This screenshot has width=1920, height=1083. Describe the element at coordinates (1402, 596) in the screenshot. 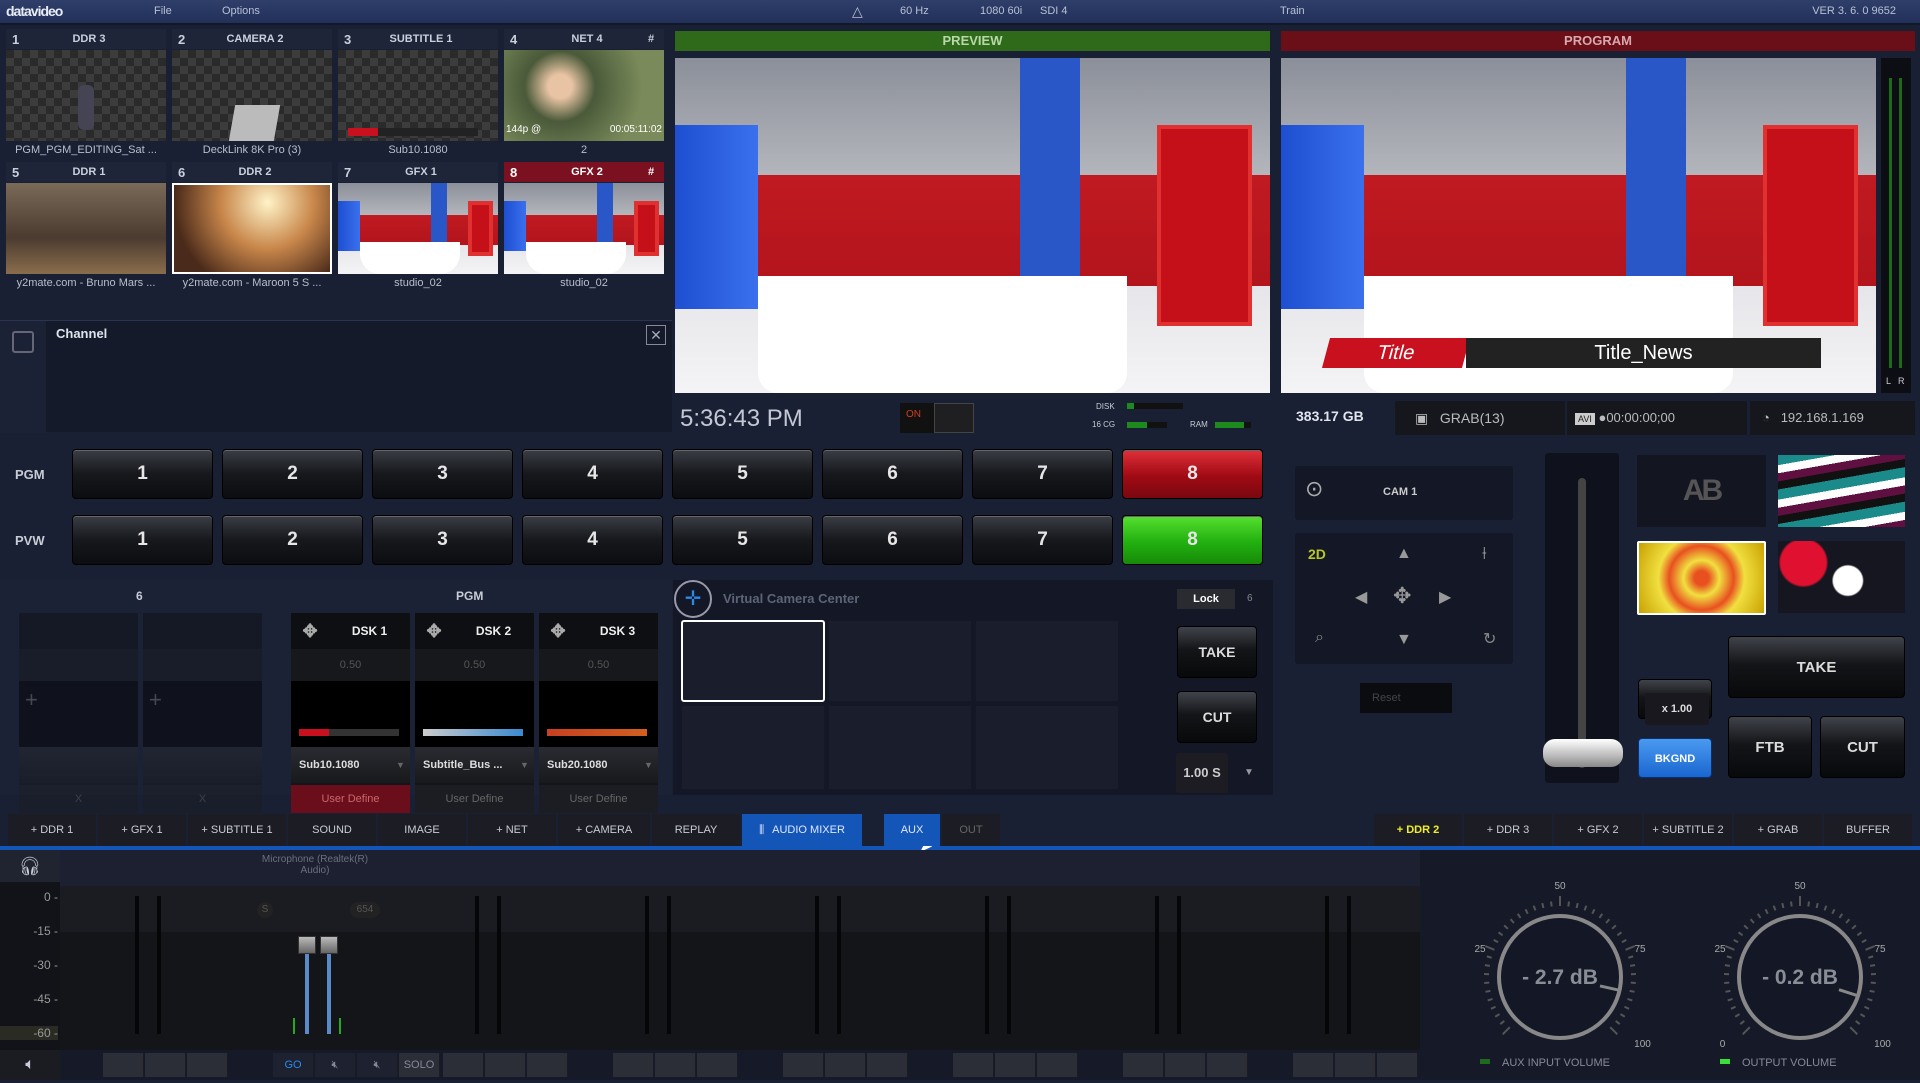

I see `move-center-icon: ✥` at that location.